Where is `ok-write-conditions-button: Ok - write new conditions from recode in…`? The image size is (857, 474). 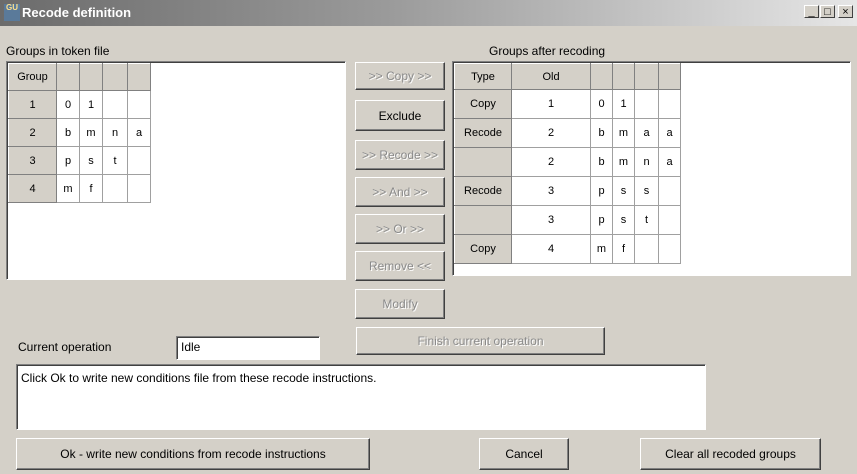 ok-write-conditions-button: Ok - write new conditions from recode in… is located at coordinates (193, 454).